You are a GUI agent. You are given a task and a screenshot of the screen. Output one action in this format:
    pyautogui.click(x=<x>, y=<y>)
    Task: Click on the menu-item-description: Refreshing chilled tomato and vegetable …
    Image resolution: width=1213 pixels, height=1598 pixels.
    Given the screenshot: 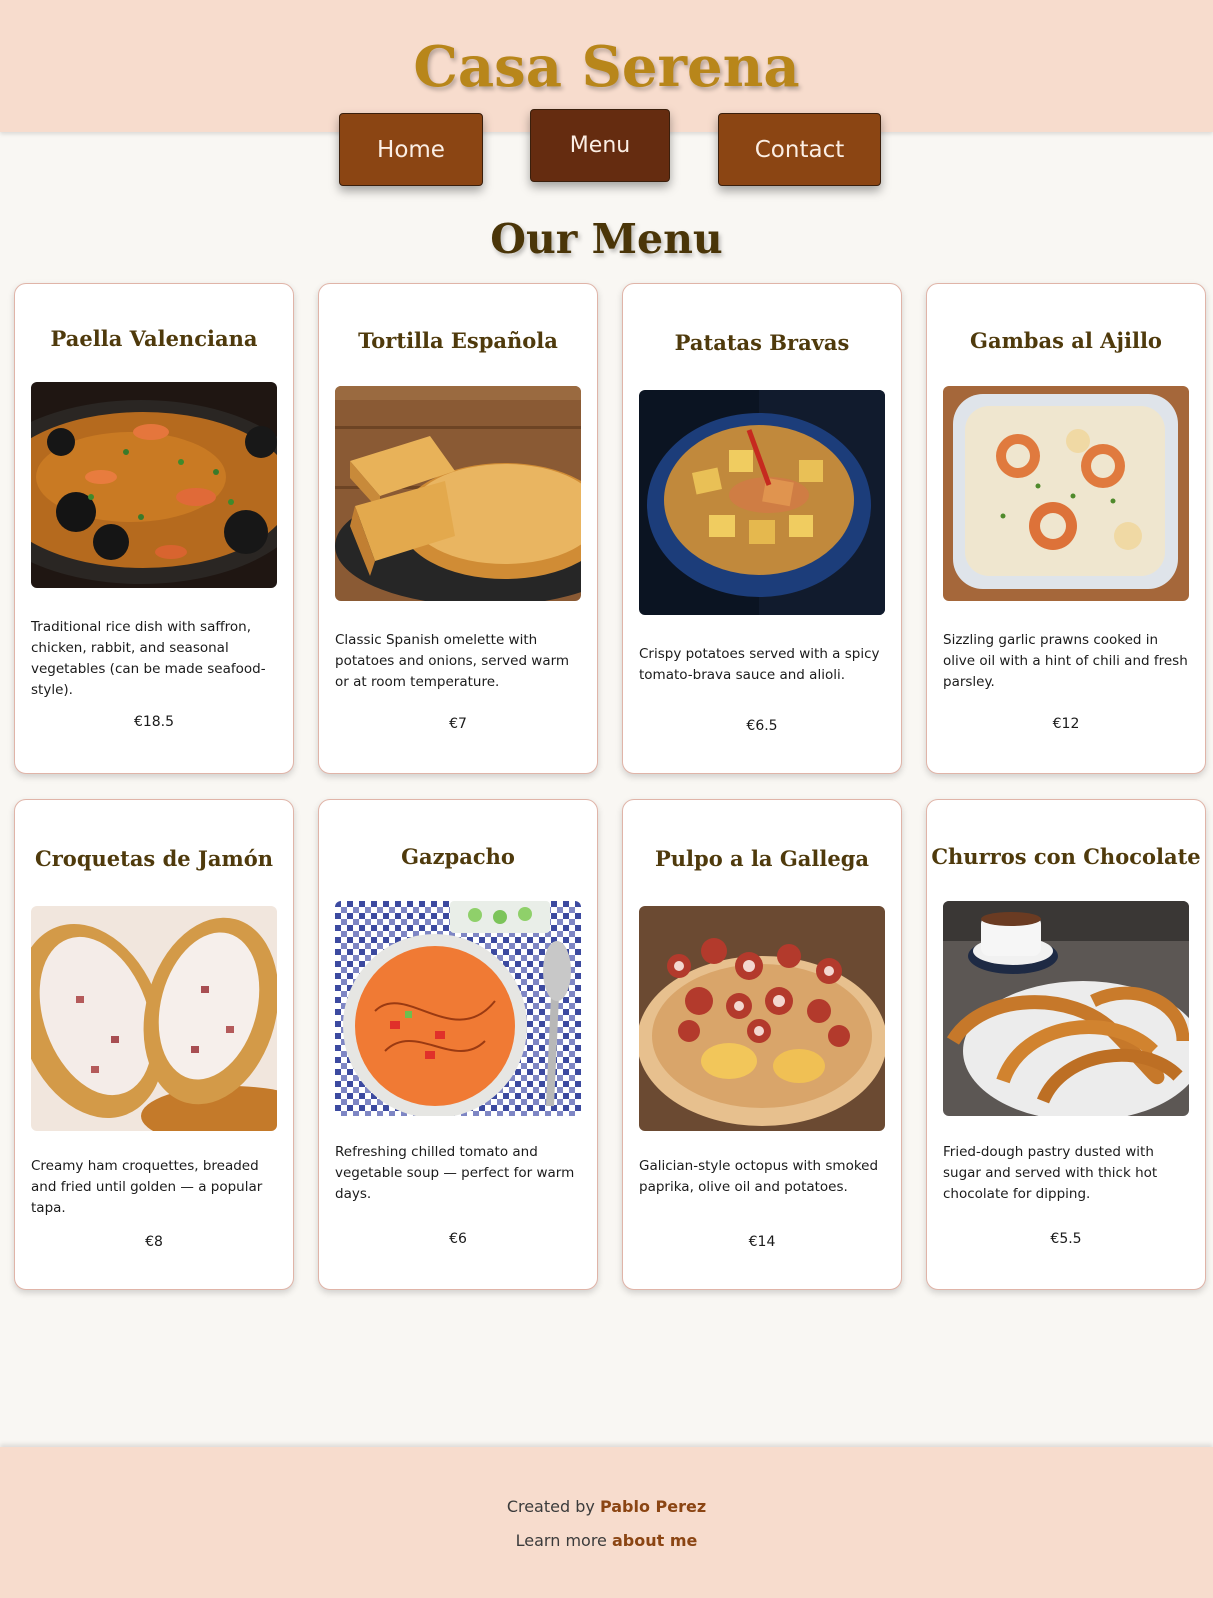 What is the action you would take?
    pyautogui.click(x=455, y=1173)
    